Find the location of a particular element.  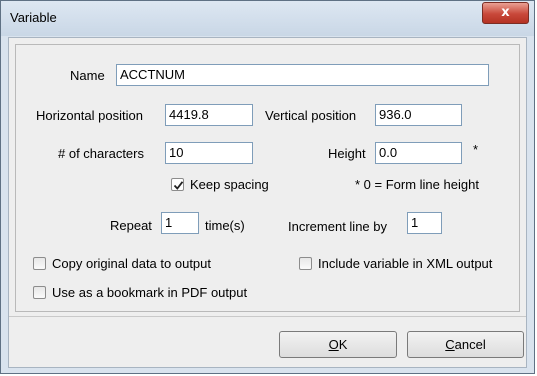

include-xml-checkbox is located at coordinates (305, 263).